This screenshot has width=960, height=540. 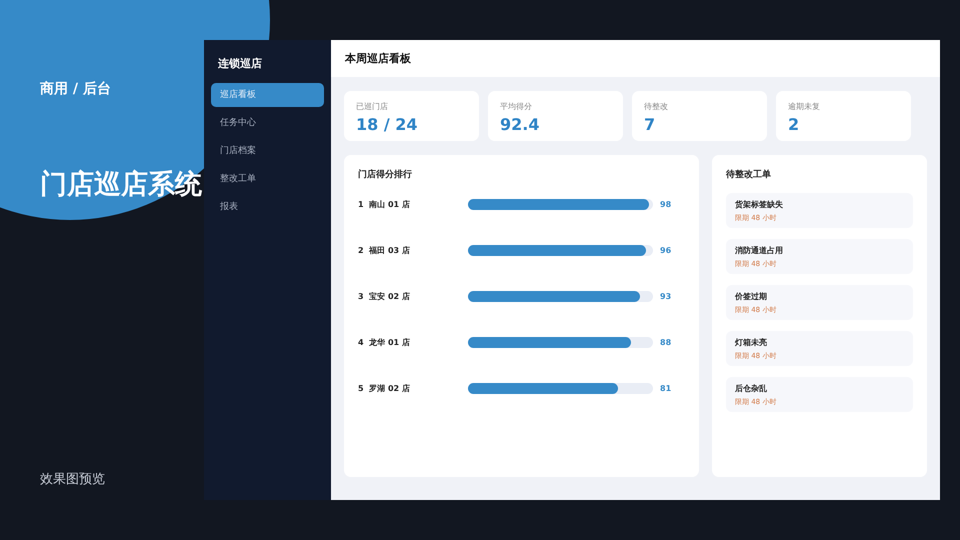 I want to click on score-value: 88, so click(x=666, y=342).